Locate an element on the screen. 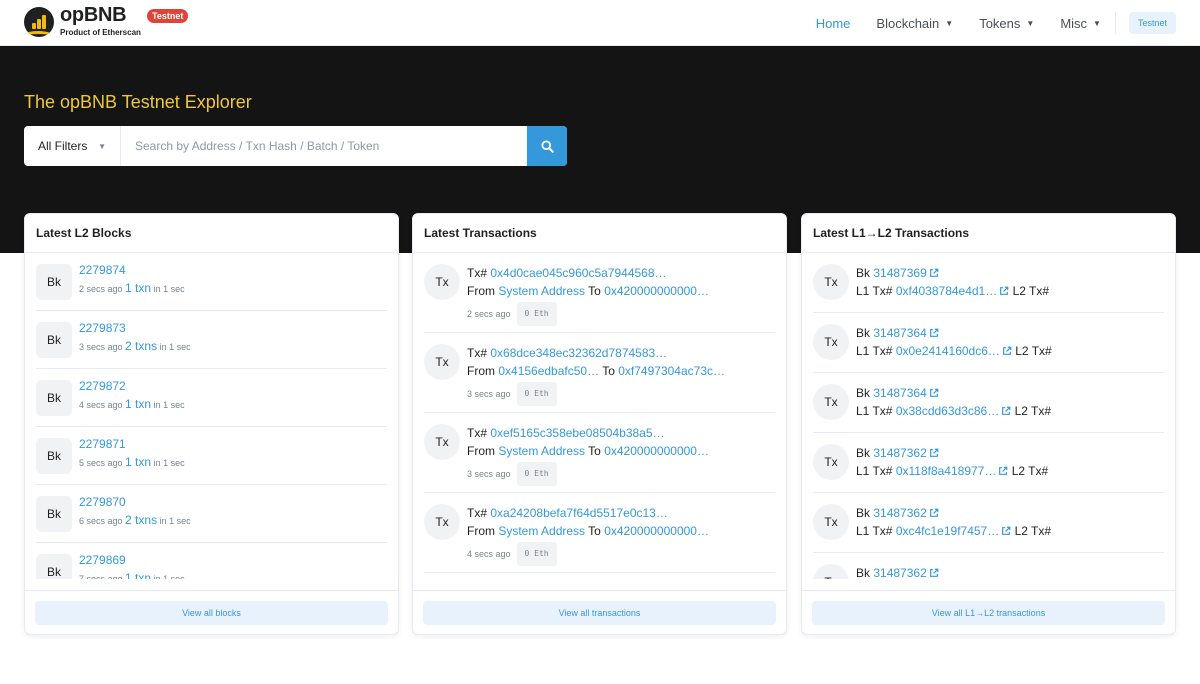 The height and width of the screenshot is (684, 1200). search-filter-select: All Filters ▼ is located at coordinates (72, 146).